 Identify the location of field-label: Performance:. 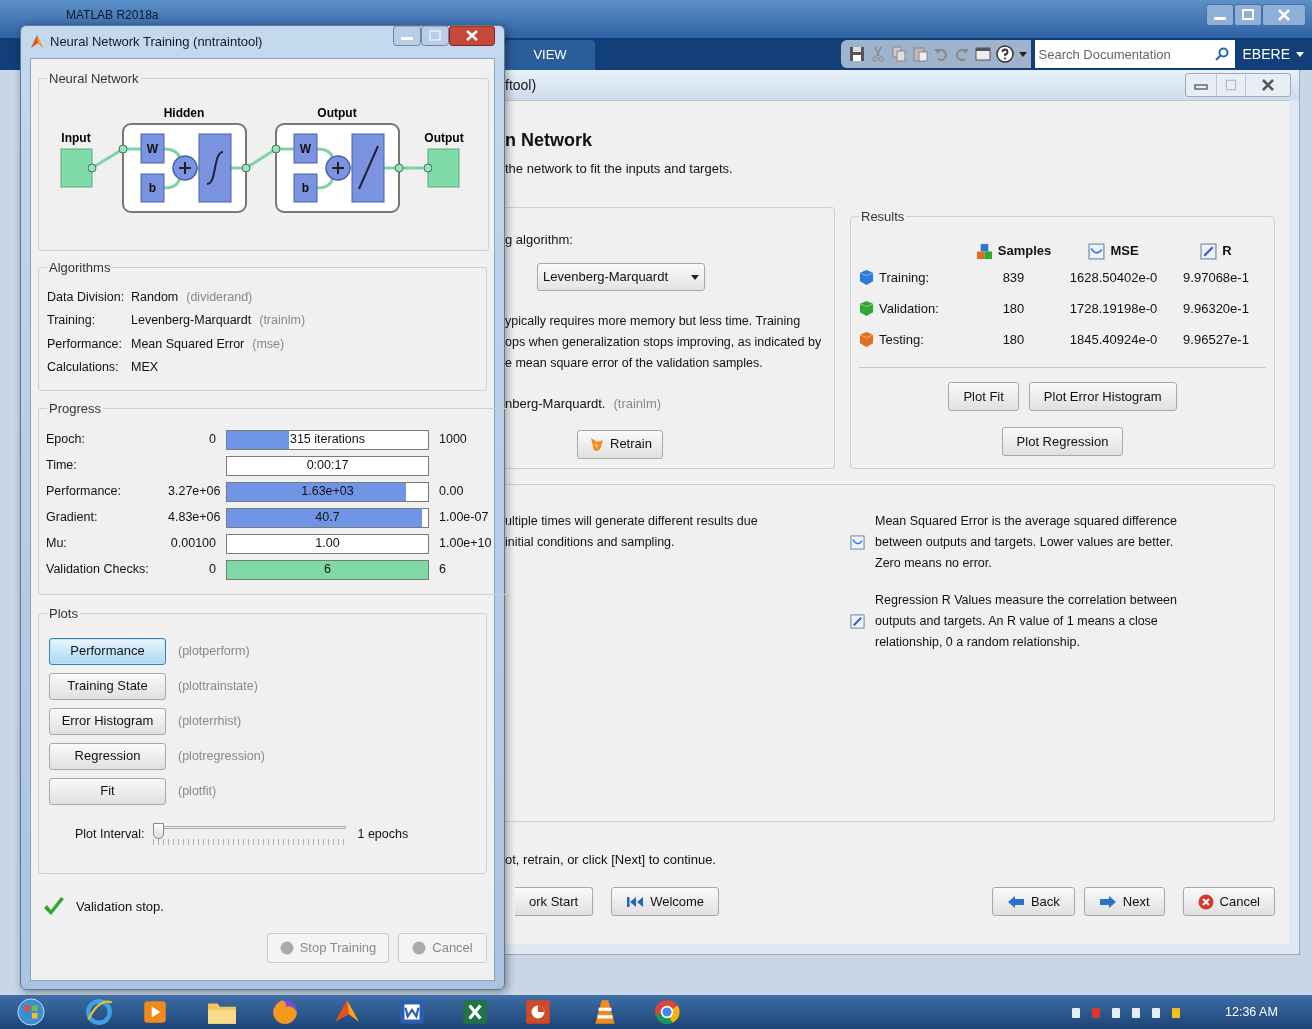
(84, 492).